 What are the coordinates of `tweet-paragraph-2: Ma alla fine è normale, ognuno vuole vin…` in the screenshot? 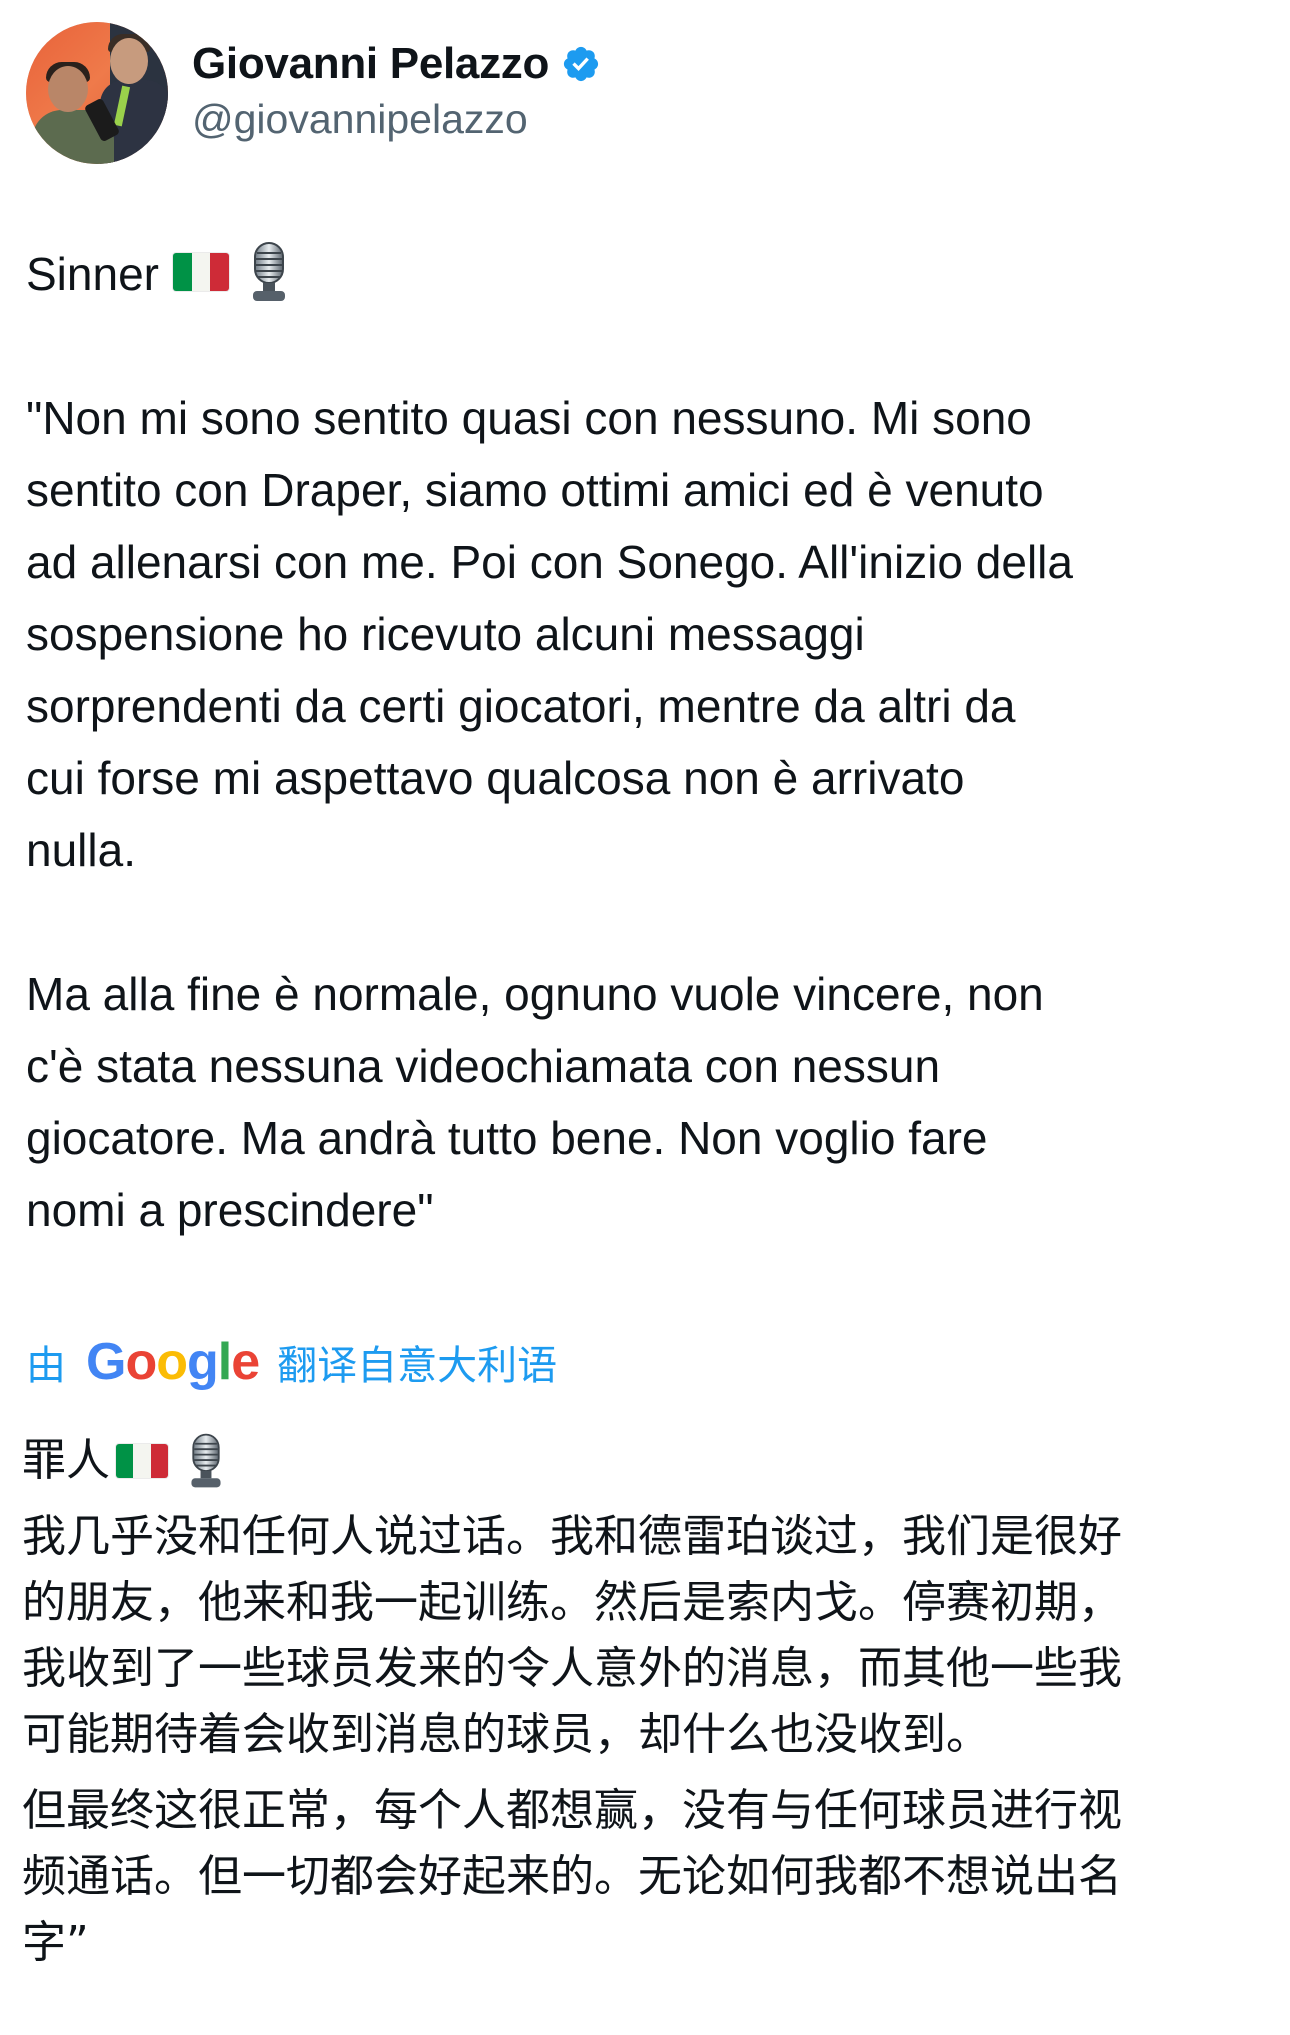 It's located at (535, 1102).